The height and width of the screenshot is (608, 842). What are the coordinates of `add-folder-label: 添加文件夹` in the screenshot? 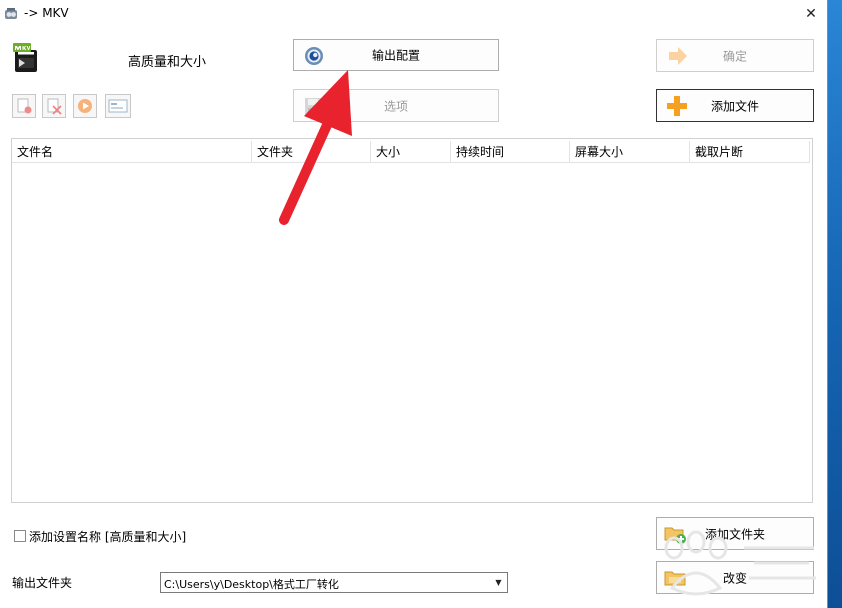 It's located at (734, 534).